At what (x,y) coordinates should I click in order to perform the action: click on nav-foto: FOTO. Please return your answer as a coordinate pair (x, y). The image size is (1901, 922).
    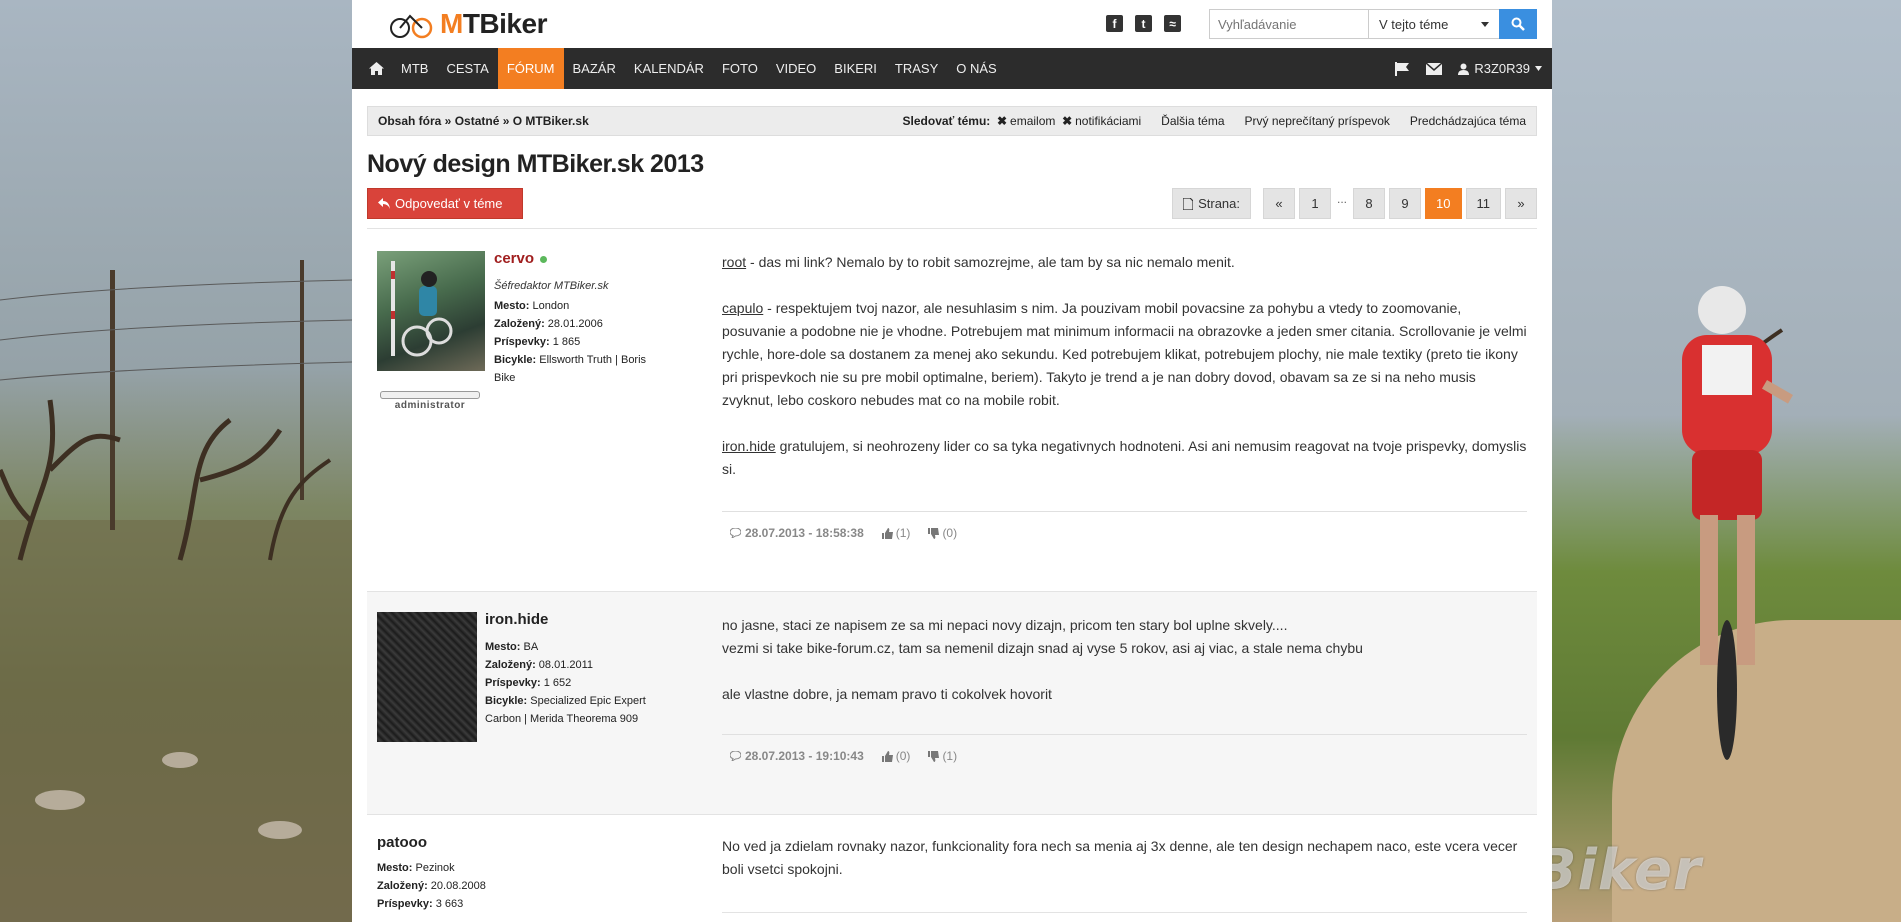
    Looking at the image, I should click on (740, 68).